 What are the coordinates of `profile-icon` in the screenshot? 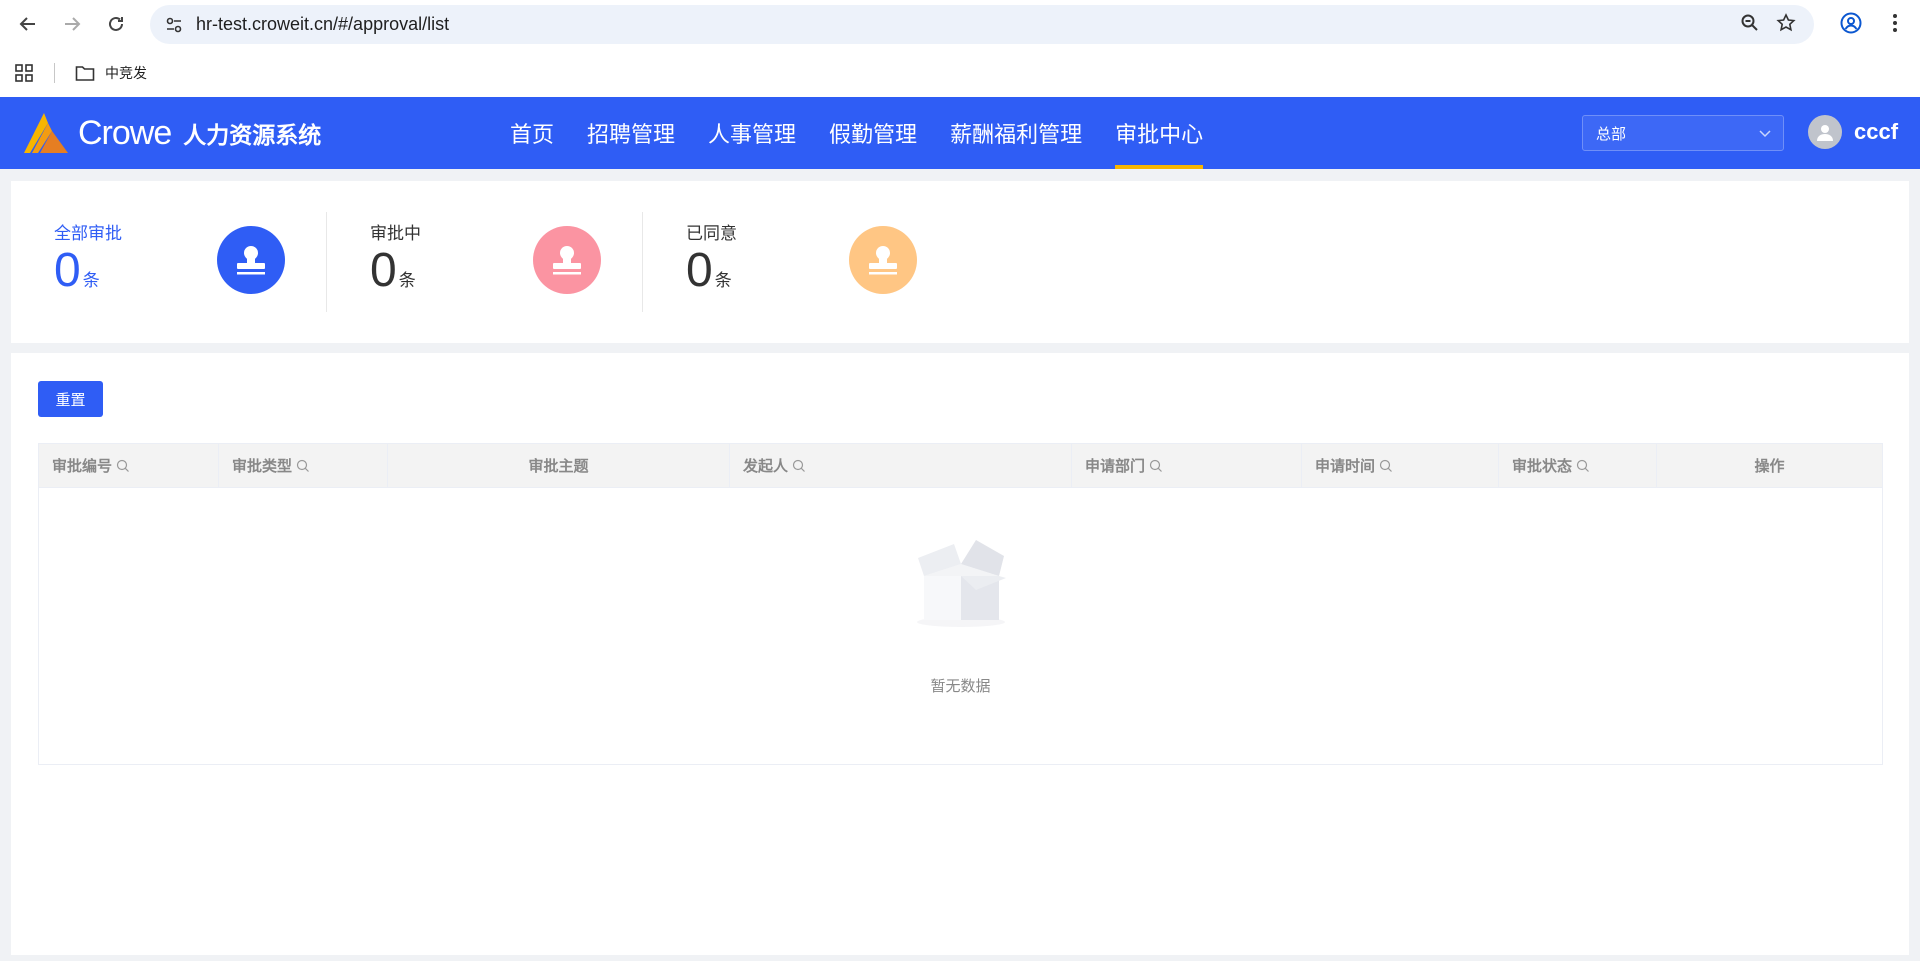 It's located at (1851, 23).